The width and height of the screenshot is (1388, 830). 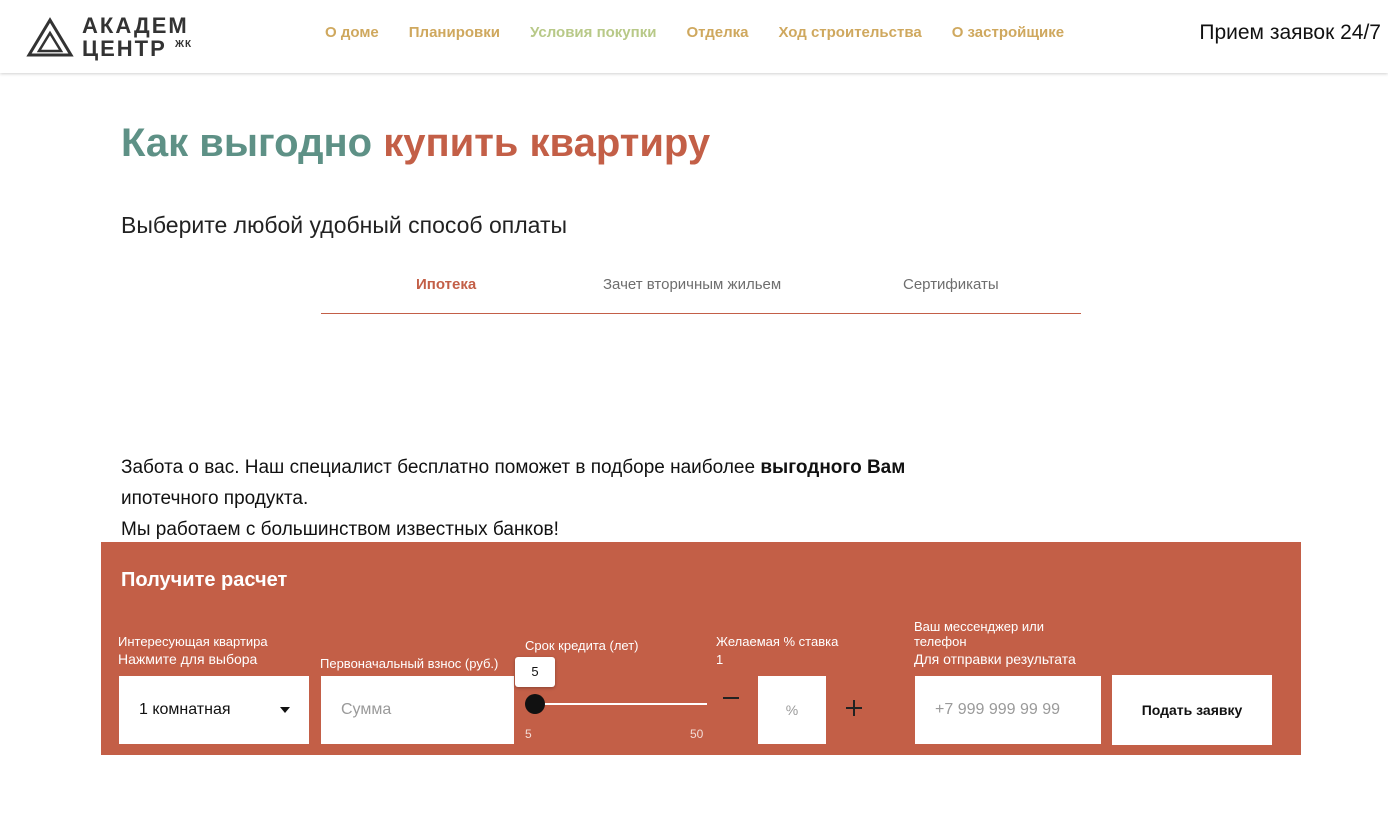 I want to click on apartment-select-value: 1 комнатная, so click(x=185, y=709).